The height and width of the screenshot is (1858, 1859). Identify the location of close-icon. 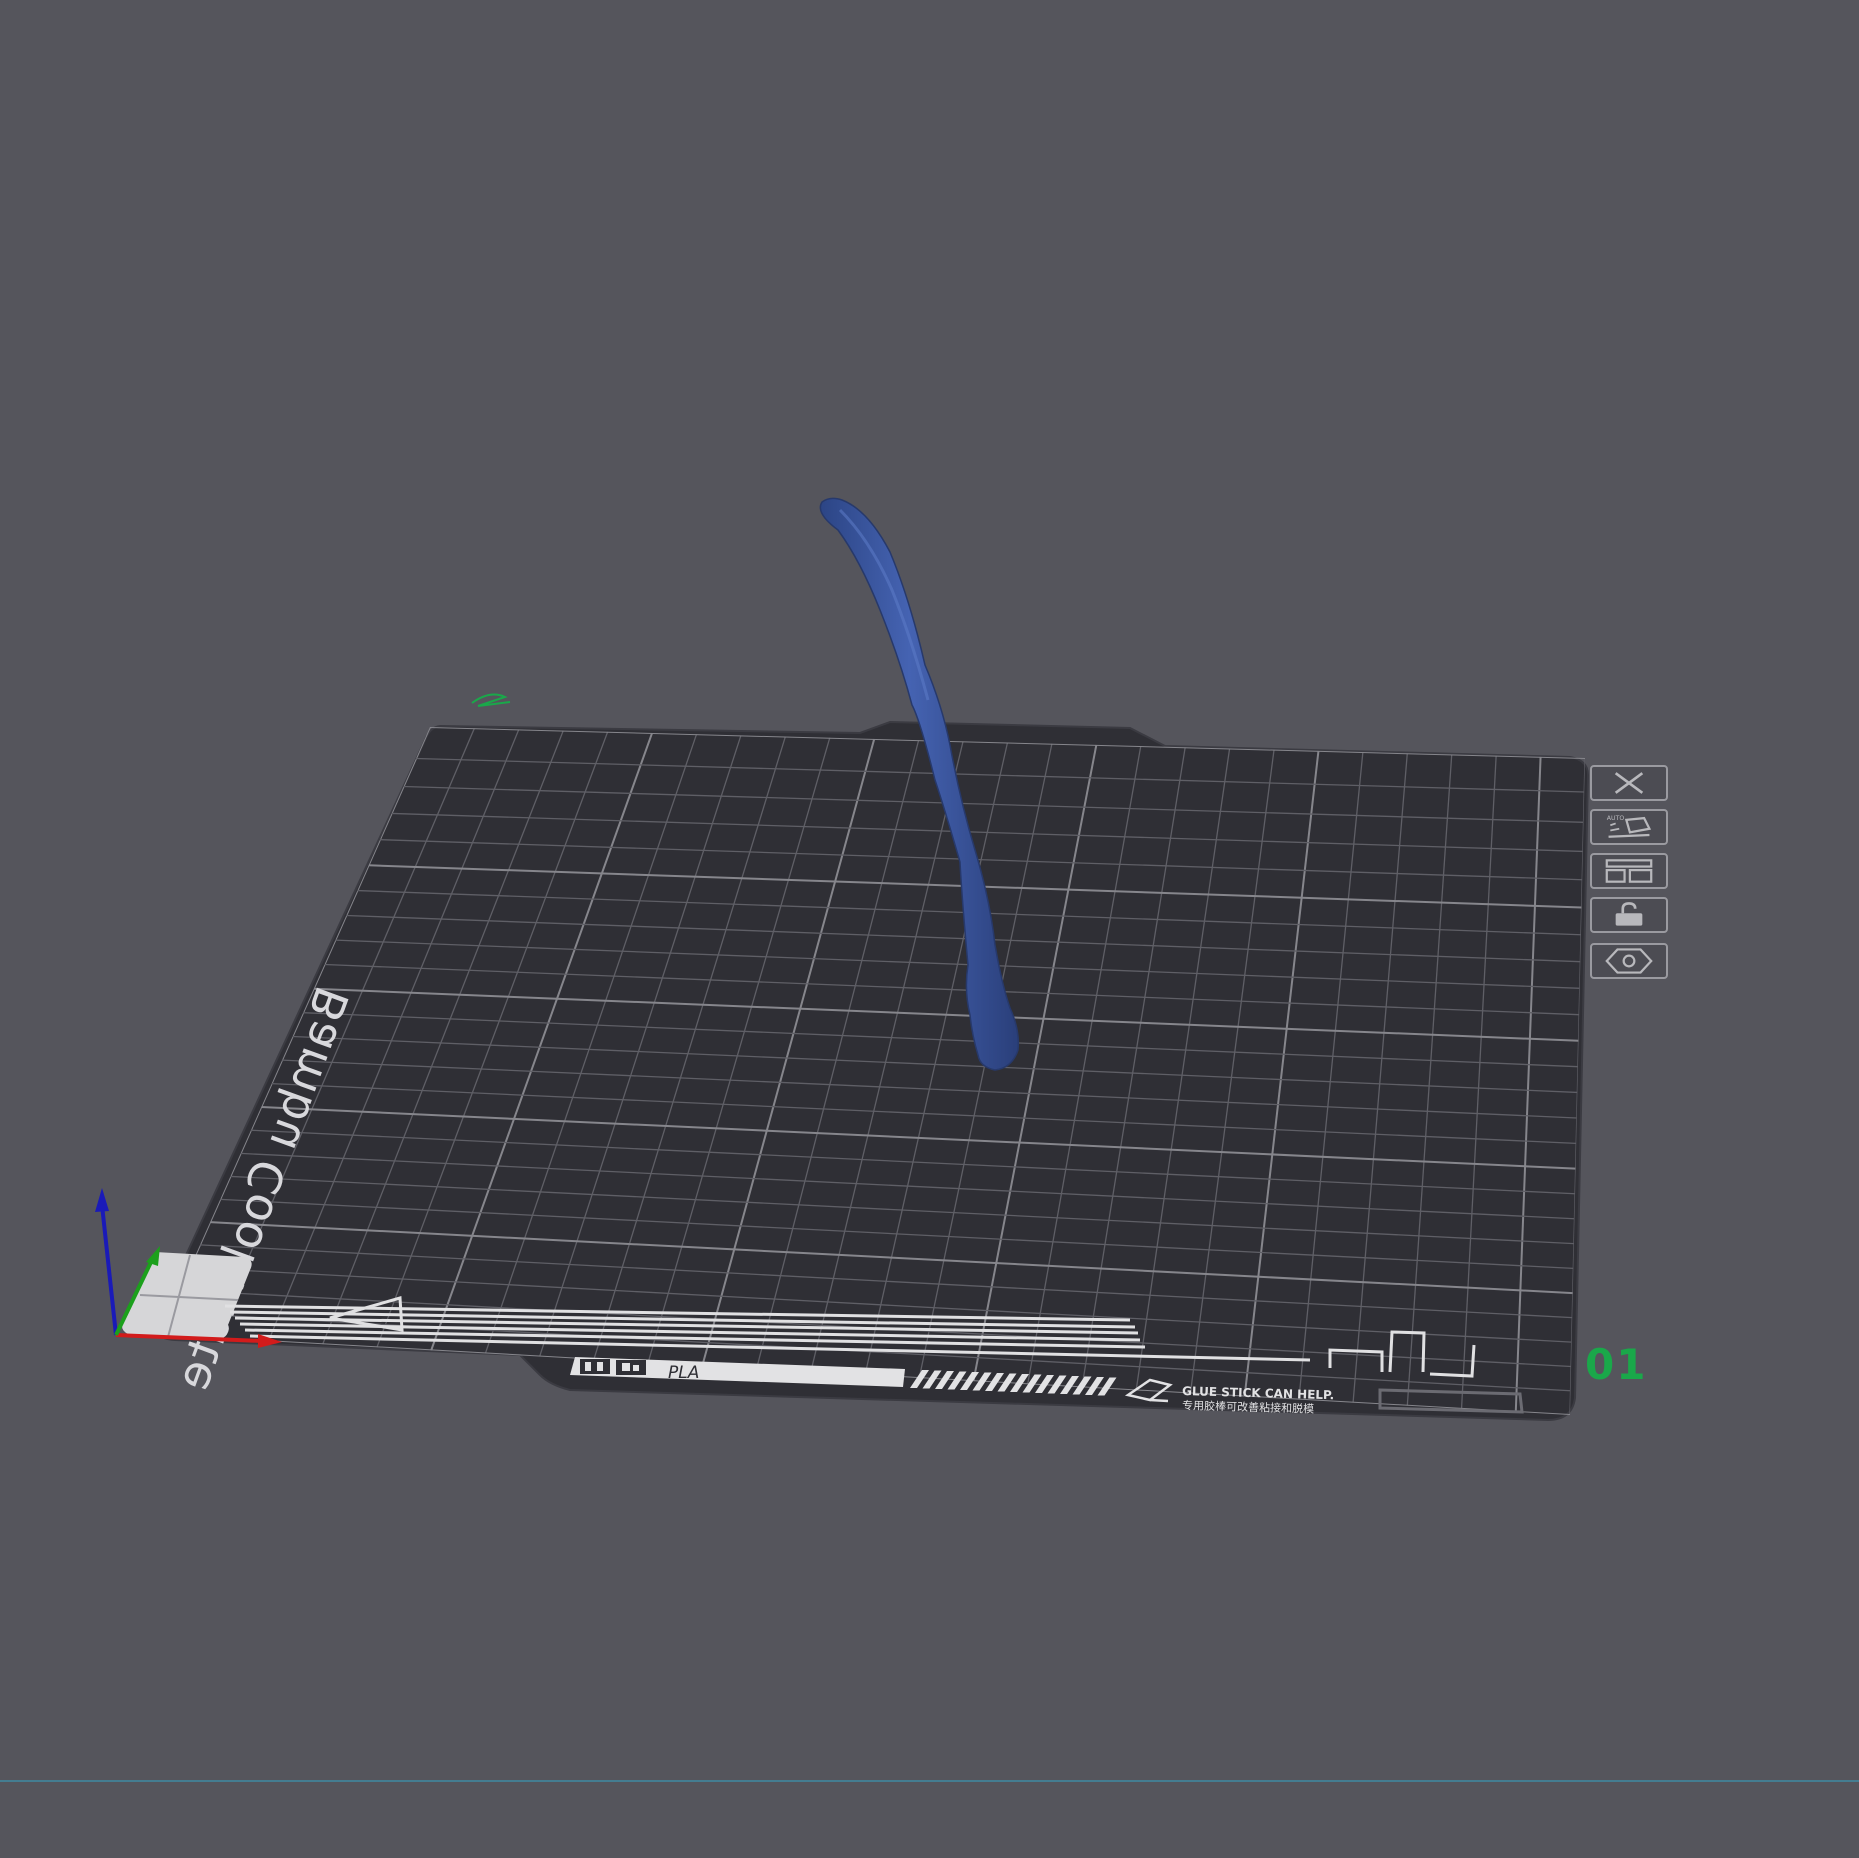
(1629, 783).